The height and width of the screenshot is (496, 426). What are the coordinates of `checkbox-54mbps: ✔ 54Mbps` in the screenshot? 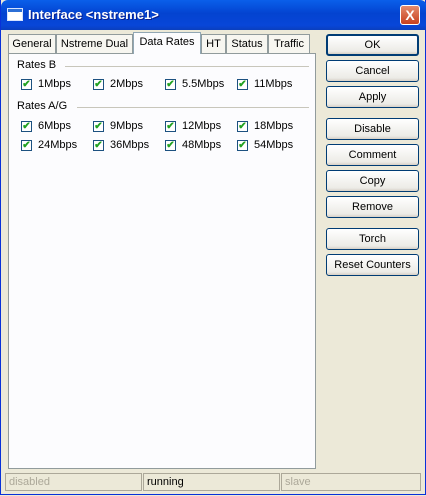 It's located at (273, 146).